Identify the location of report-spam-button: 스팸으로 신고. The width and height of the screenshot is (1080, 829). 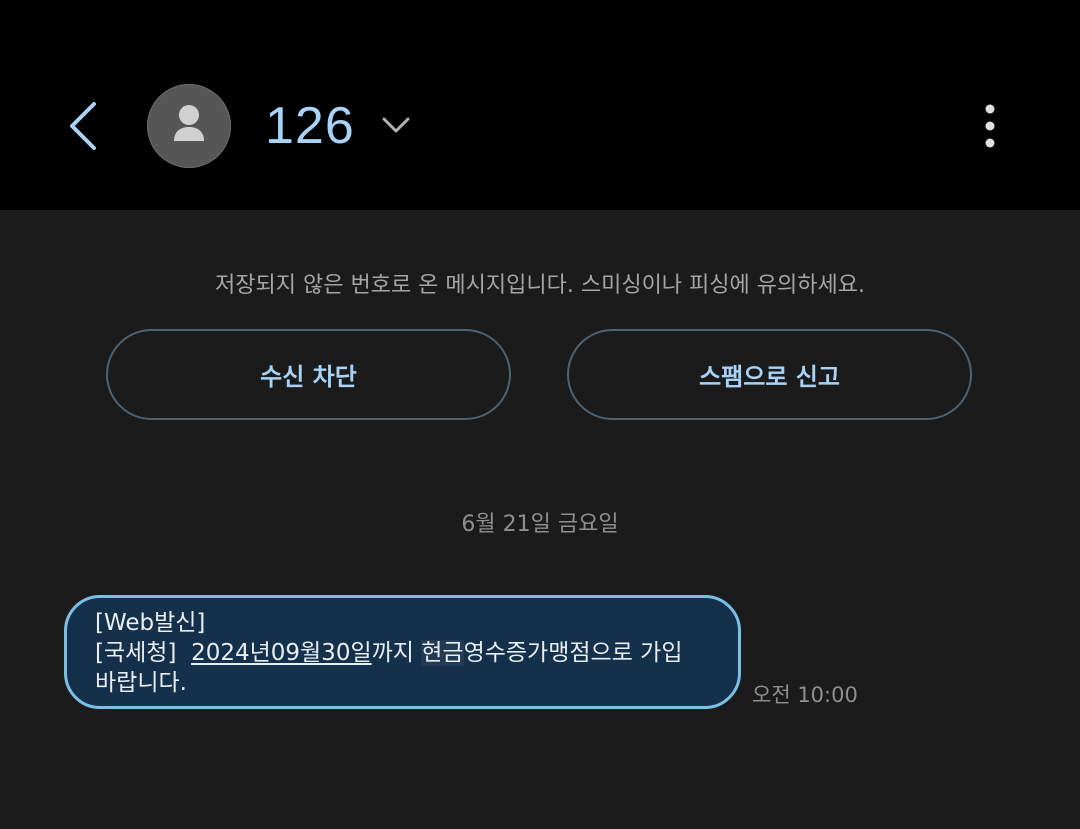
(769, 374).